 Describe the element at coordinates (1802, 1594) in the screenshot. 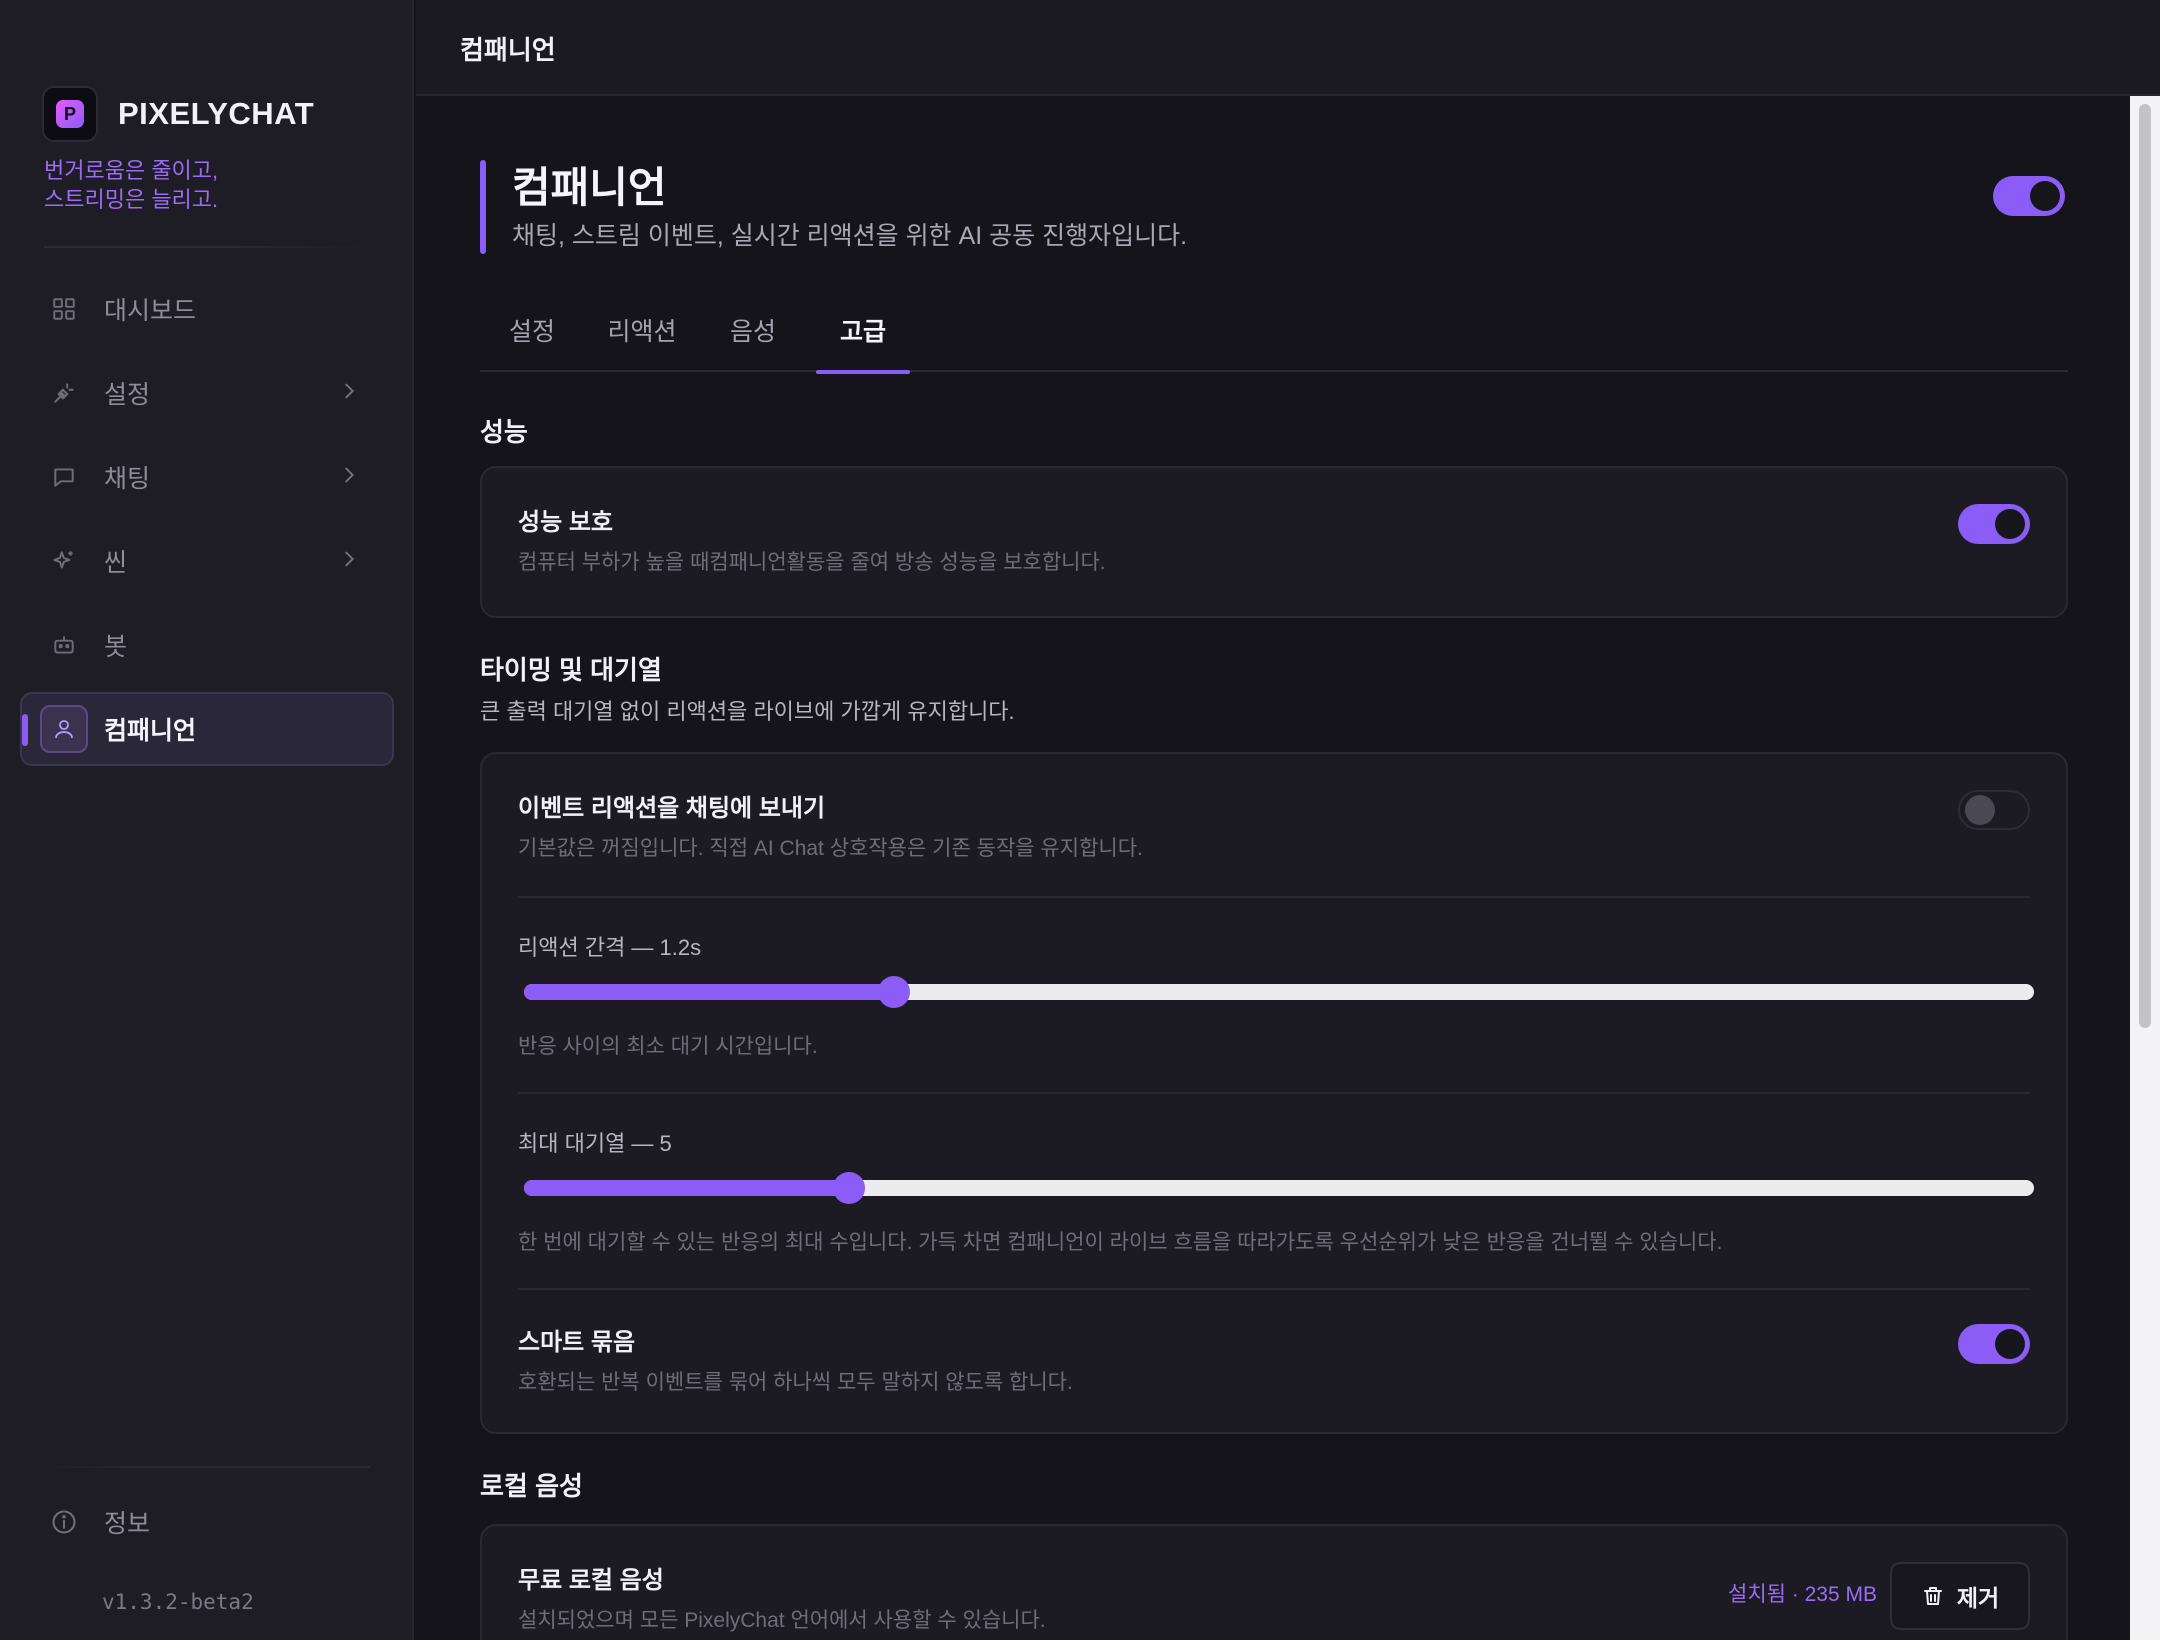

I see `install-status: 설치됨 · 235 MB` at that location.